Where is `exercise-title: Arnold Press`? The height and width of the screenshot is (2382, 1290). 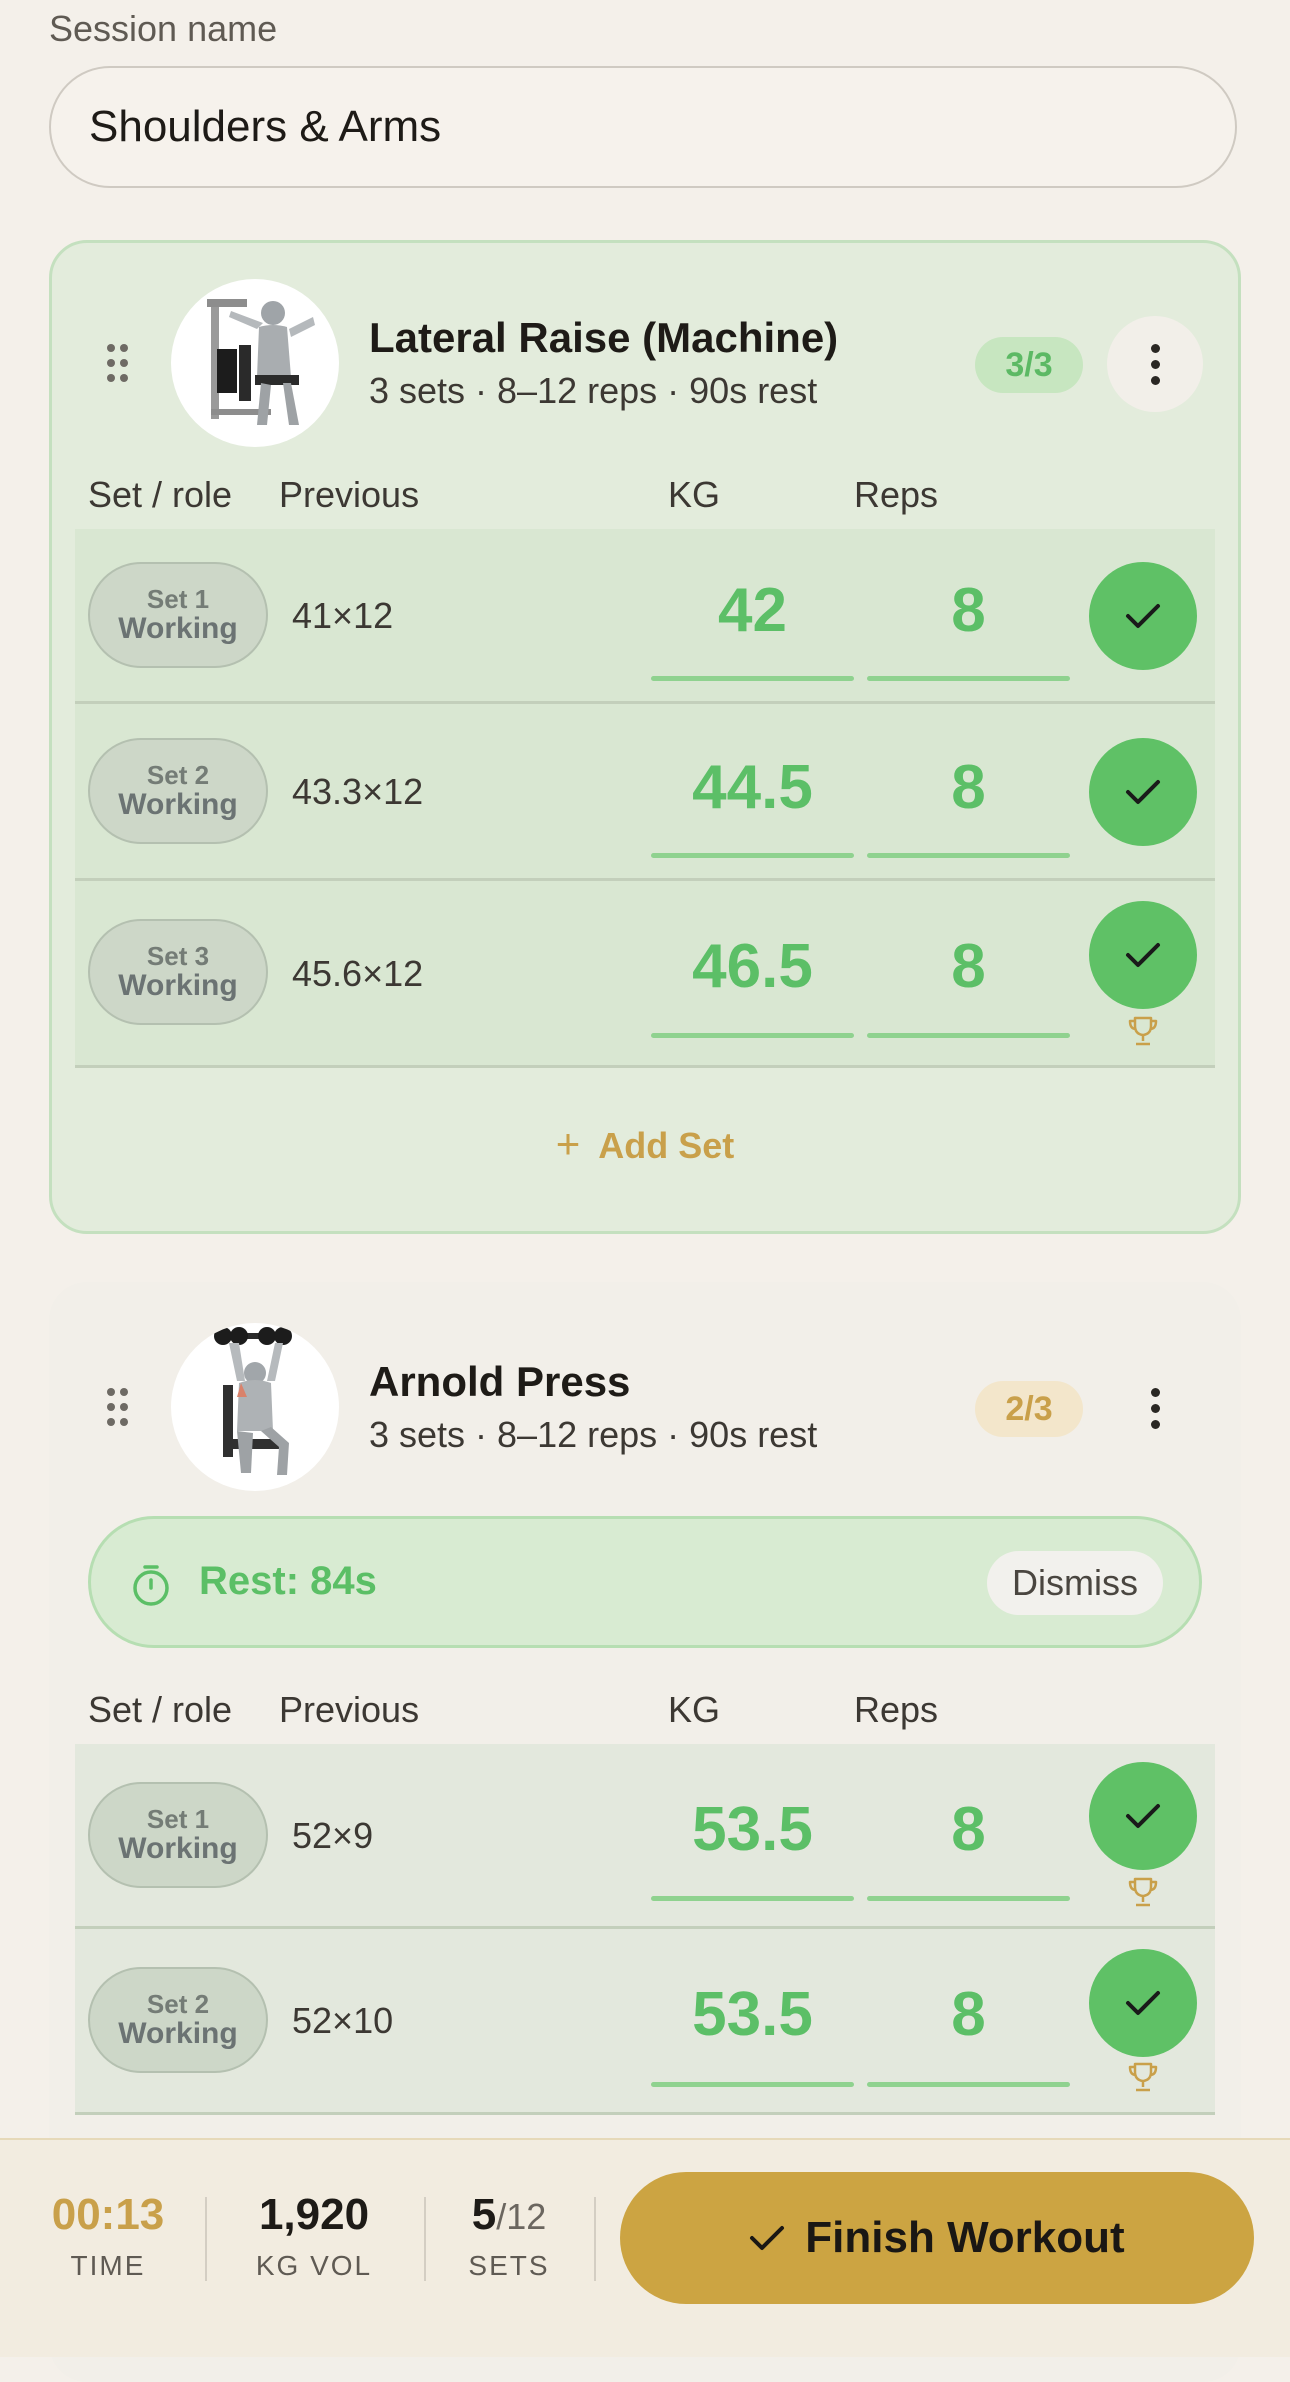 exercise-title: Arnold Press is located at coordinates (500, 1381).